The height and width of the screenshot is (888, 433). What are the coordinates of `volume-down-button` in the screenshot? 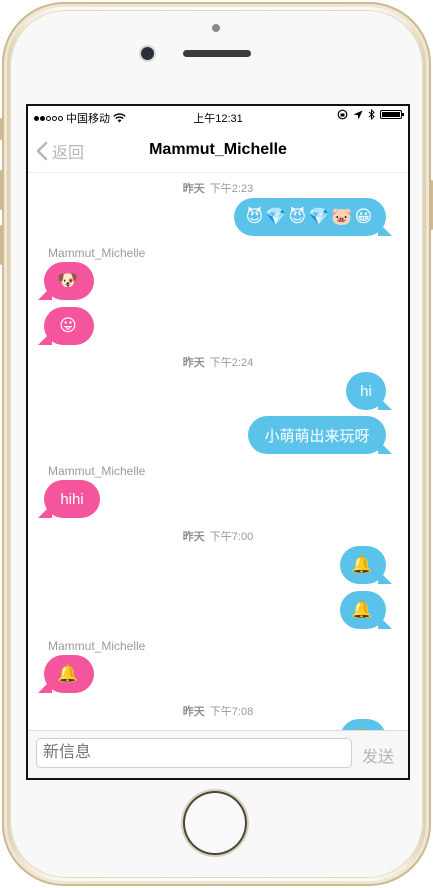 It's located at (1, 245).